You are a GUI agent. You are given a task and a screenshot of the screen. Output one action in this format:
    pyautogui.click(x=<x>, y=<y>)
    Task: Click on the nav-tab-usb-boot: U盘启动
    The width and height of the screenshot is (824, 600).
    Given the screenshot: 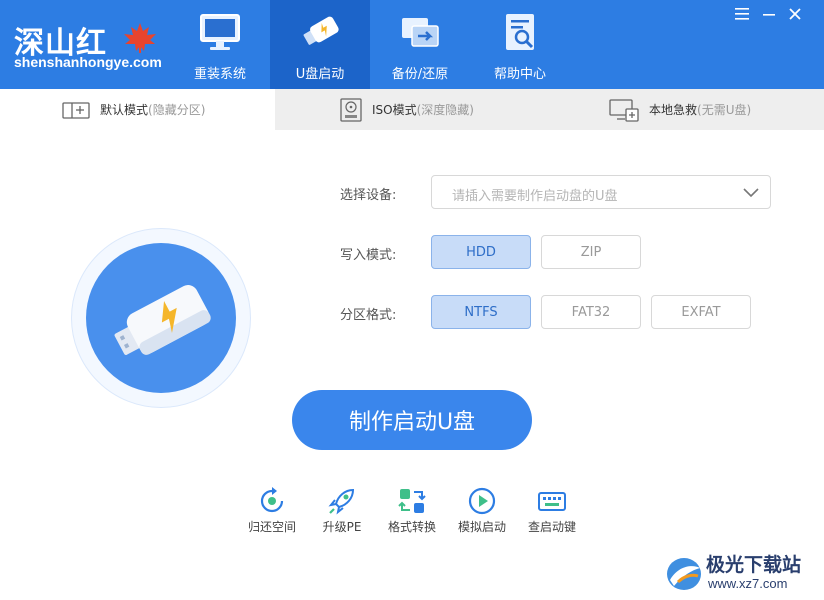 What is the action you would take?
    pyautogui.click(x=320, y=44)
    